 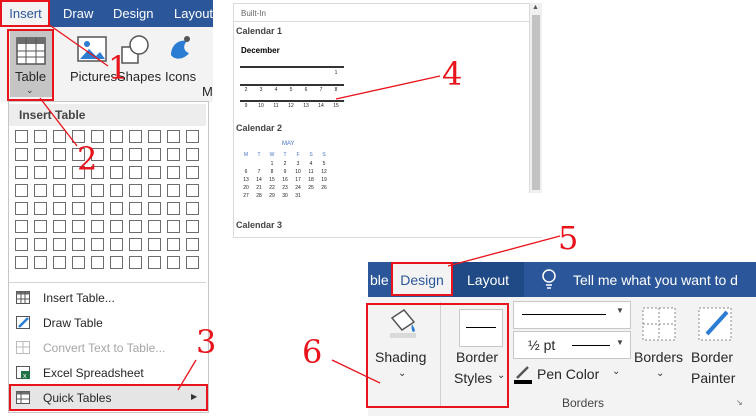 What do you see at coordinates (118, 68) in the screenshot?
I see `annotation-1: 1` at bounding box center [118, 68].